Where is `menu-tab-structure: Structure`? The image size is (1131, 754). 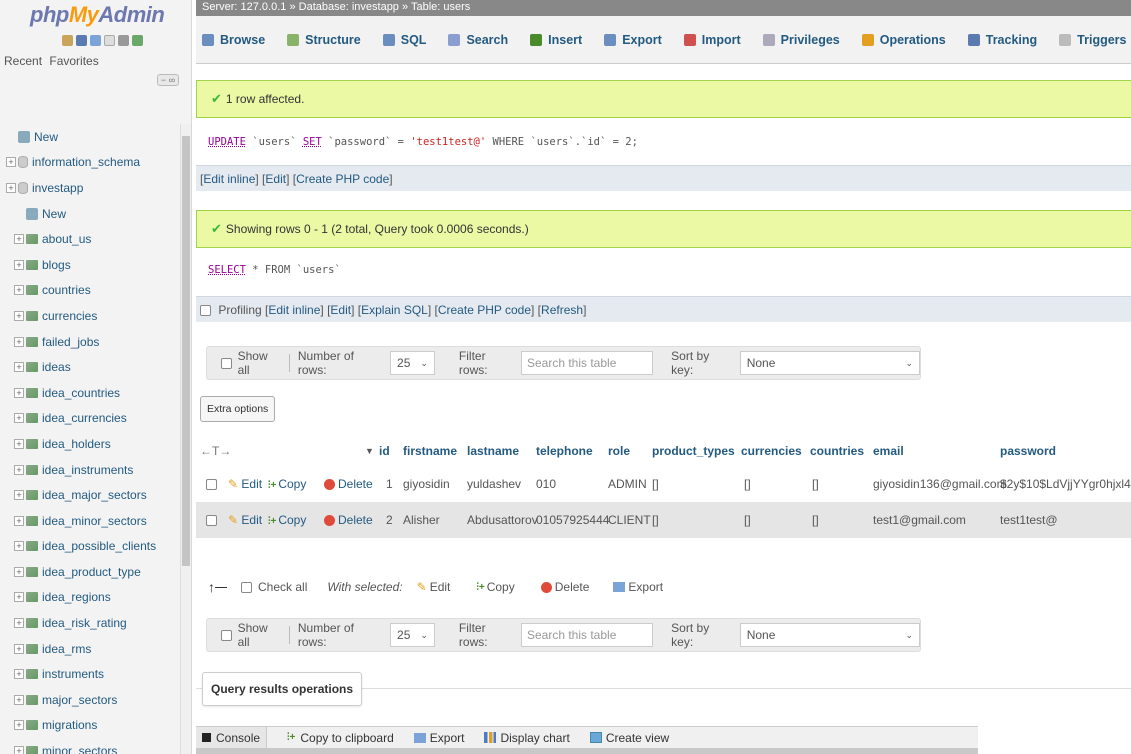
menu-tab-structure: Structure is located at coordinates (324, 40).